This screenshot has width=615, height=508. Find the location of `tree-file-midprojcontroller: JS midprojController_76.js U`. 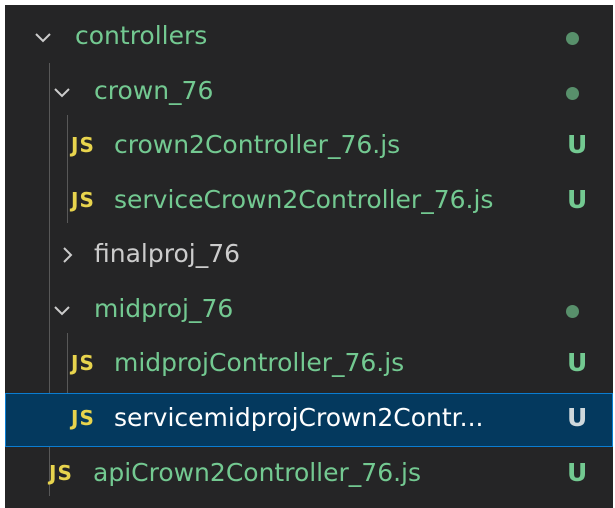

tree-file-midprojcontroller: JS midprojController_76.js U is located at coordinates (309, 365).